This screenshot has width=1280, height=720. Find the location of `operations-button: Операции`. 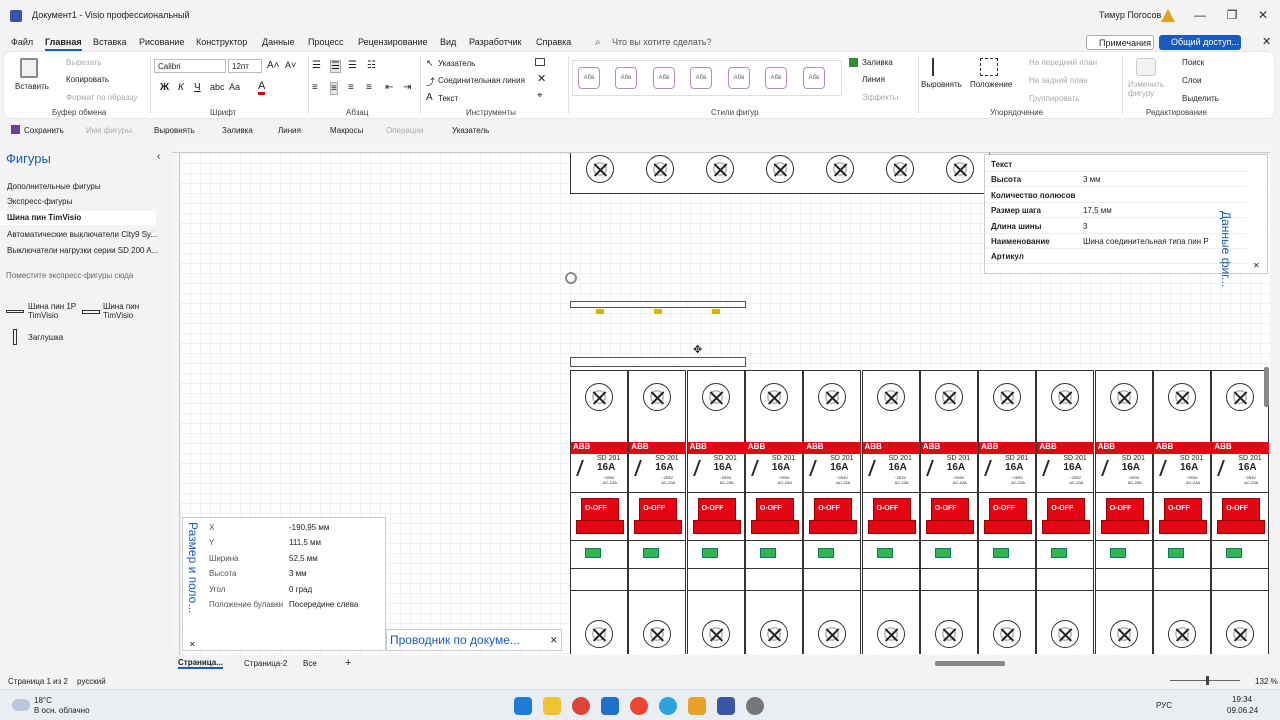

operations-button: Операции is located at coordinates (404, 130).